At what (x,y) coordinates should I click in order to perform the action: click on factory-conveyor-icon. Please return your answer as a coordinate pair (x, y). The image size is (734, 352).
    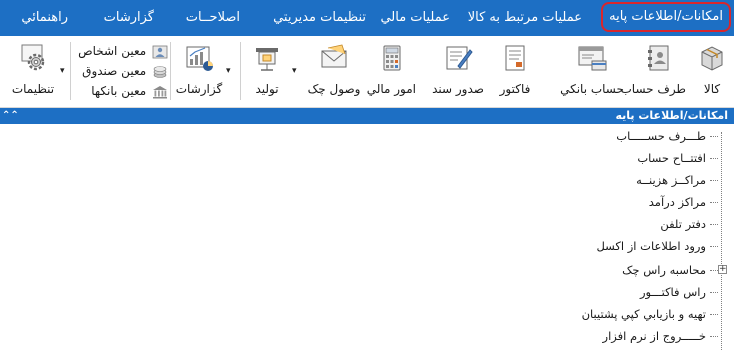
    Looking at the image, I should click on (267, 59).